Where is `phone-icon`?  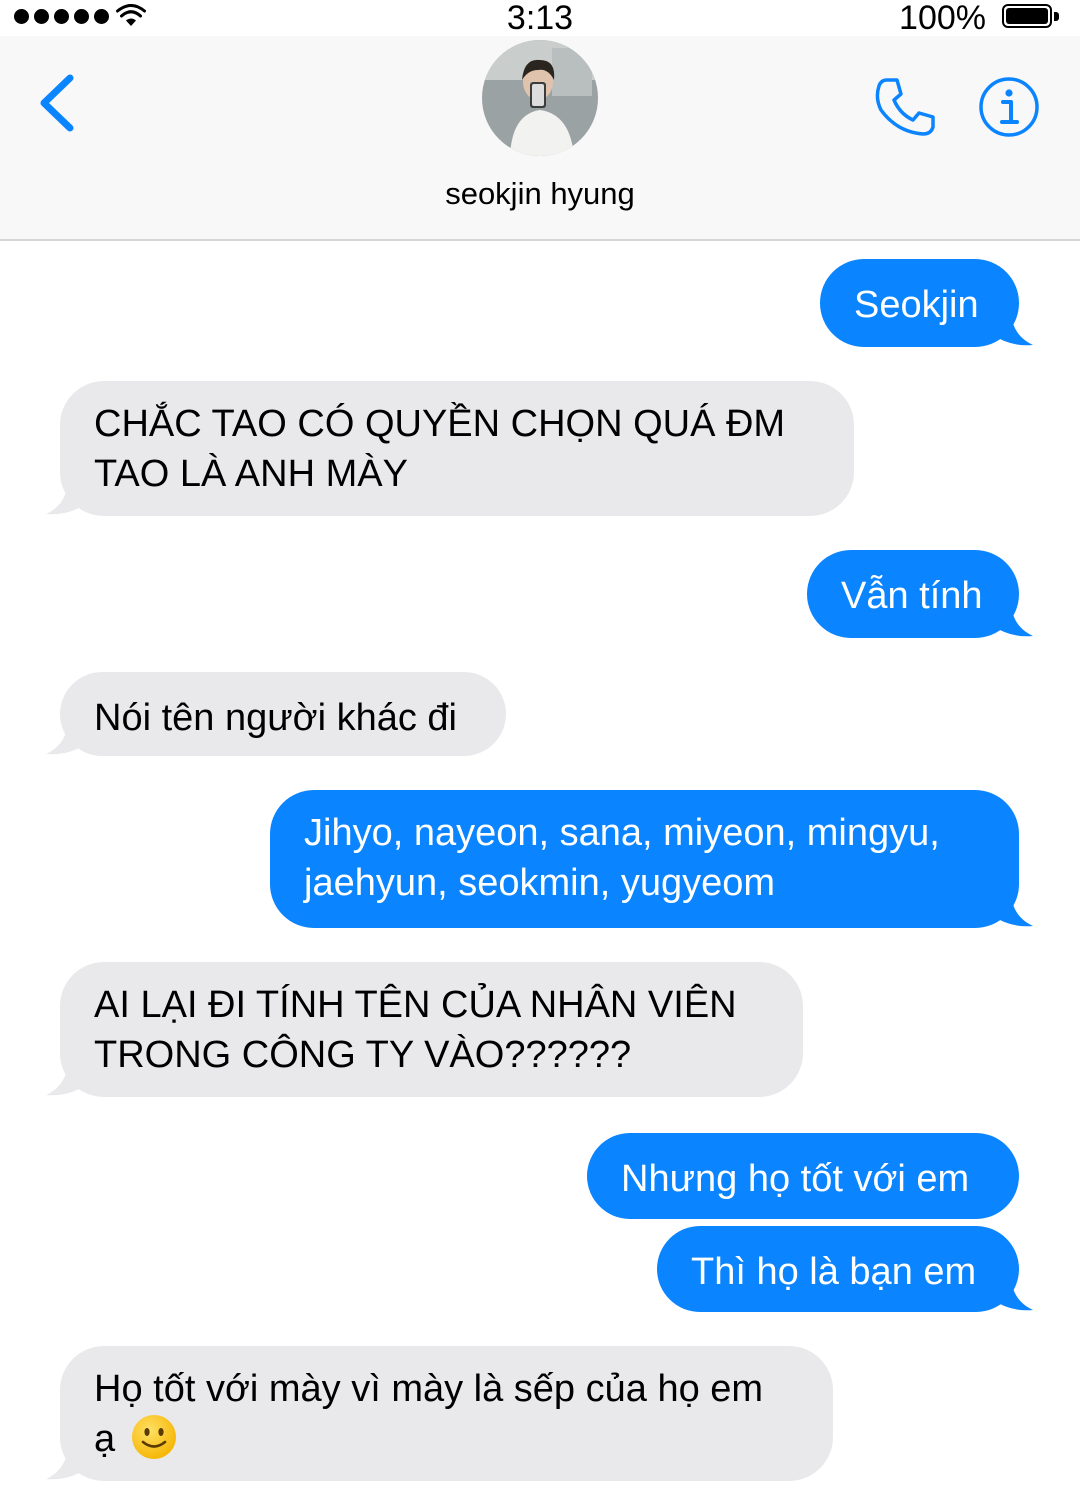 phone-icon is located at coordinates (905, 107).